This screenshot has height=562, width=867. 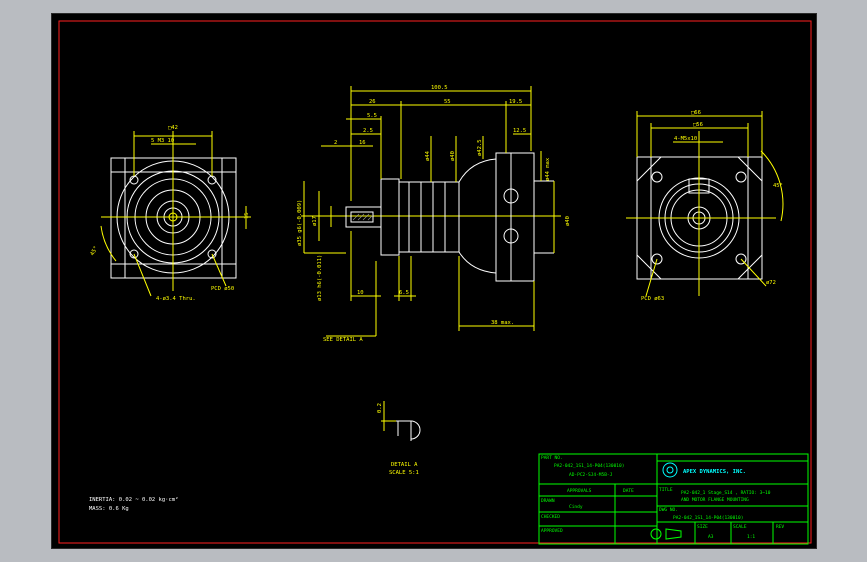 What do you see at coordinates (300, 223) in the screenshot?
I see `shaft-note-1: ø35 g6(-0.009)` at bounding box center [300, 223].